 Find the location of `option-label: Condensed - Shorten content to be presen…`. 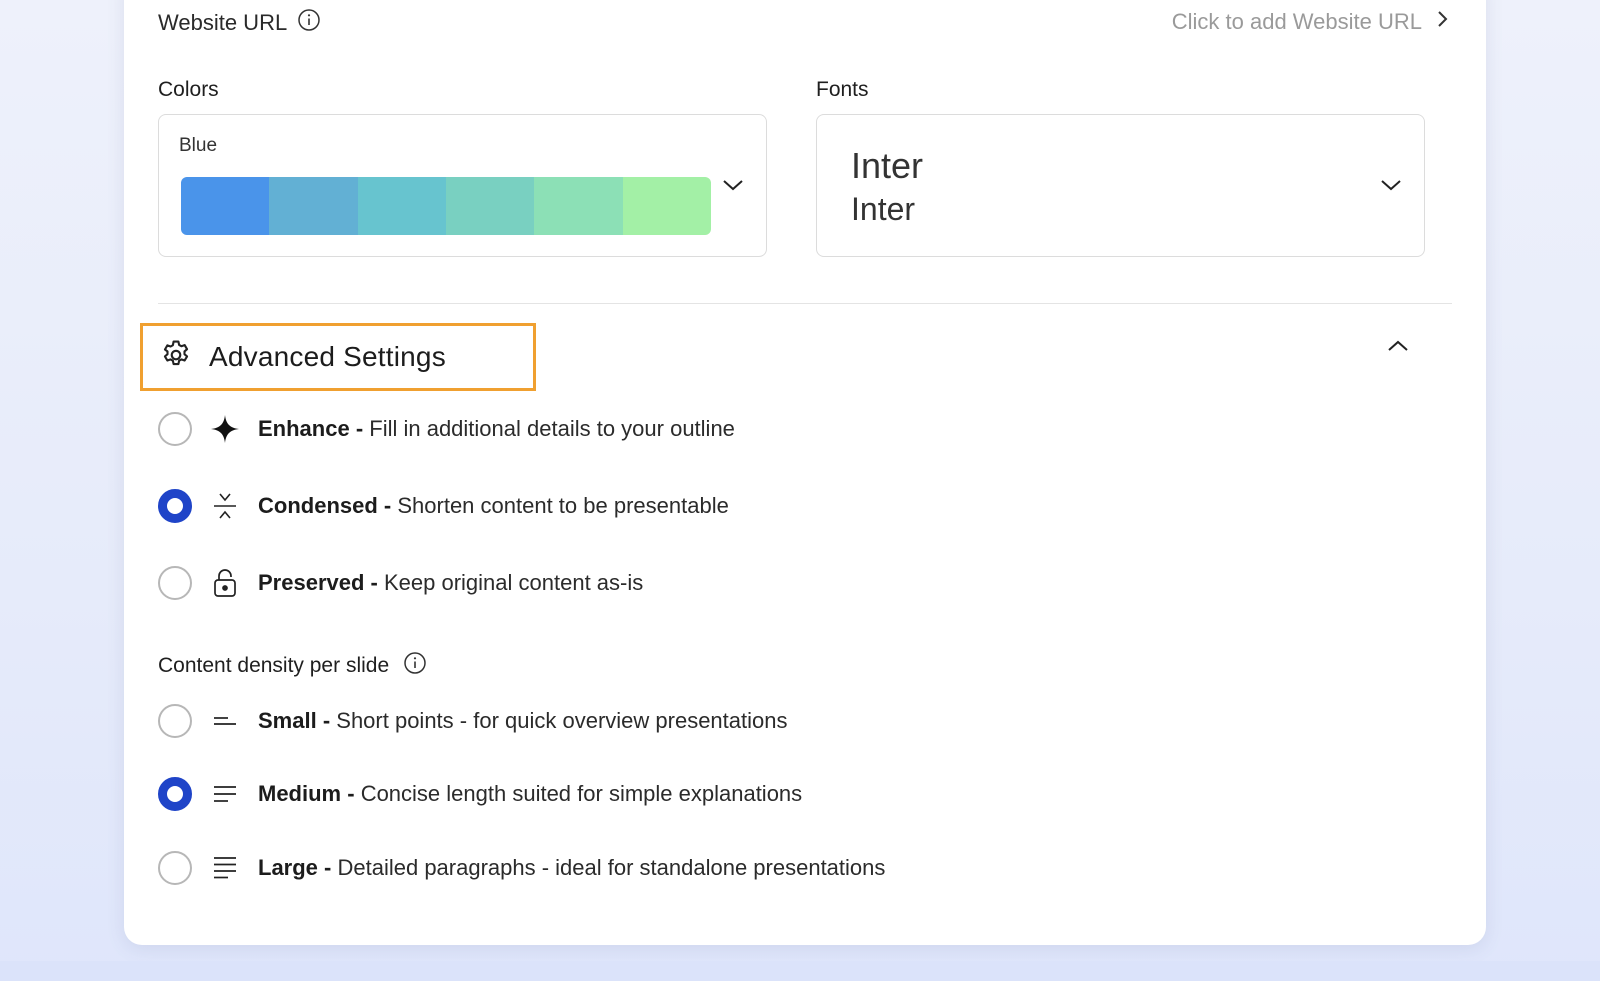

option-label: Condensed - Shorten content to be presen… is located at coordinates (493, 505).